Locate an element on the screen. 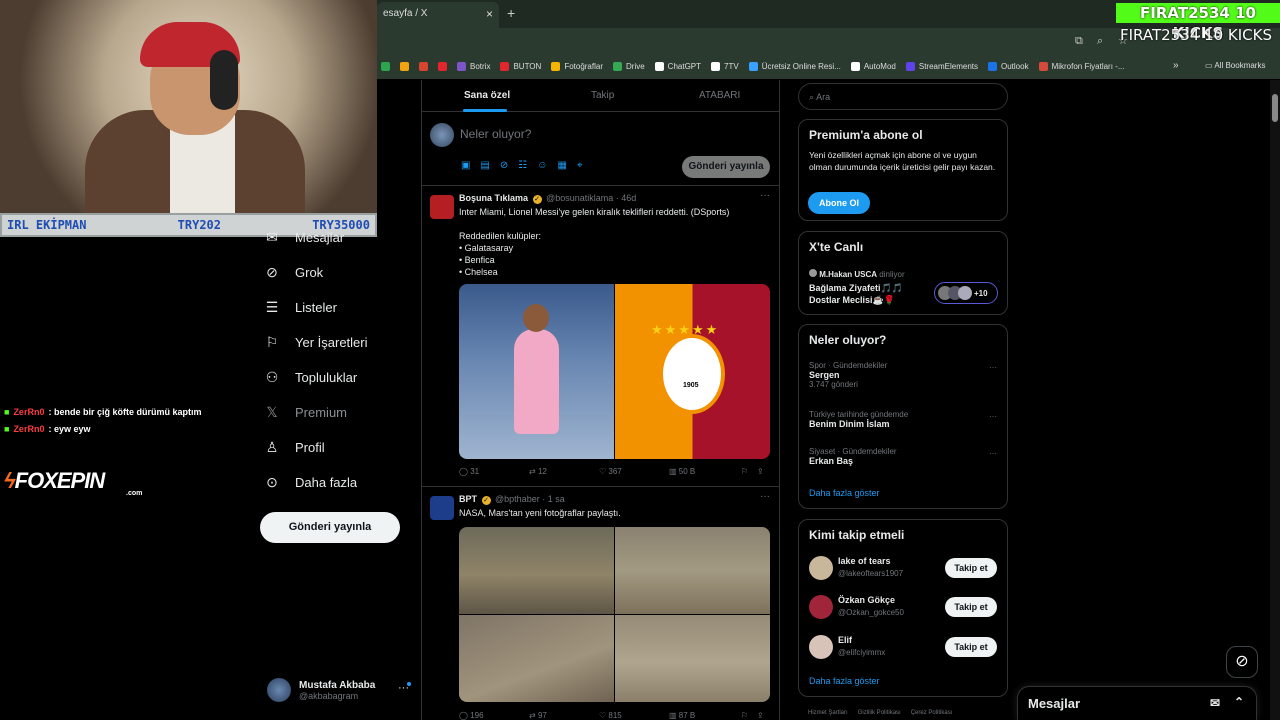 This screenshot has height=720, width=1280. account-more-button: ··· is located at coordinates (404, 688).